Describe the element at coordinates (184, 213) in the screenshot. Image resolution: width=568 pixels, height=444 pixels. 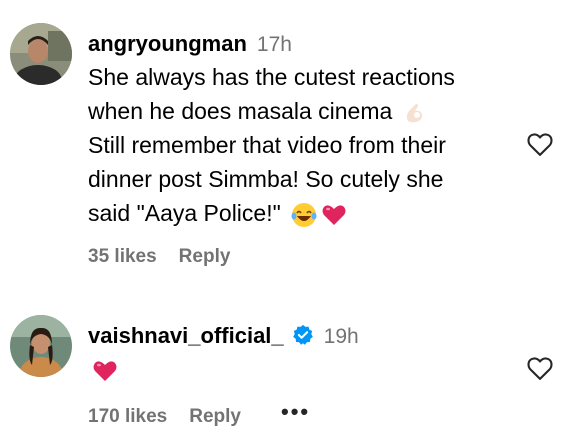
I see `comment-line: said "Aaya Police!"` at that location.